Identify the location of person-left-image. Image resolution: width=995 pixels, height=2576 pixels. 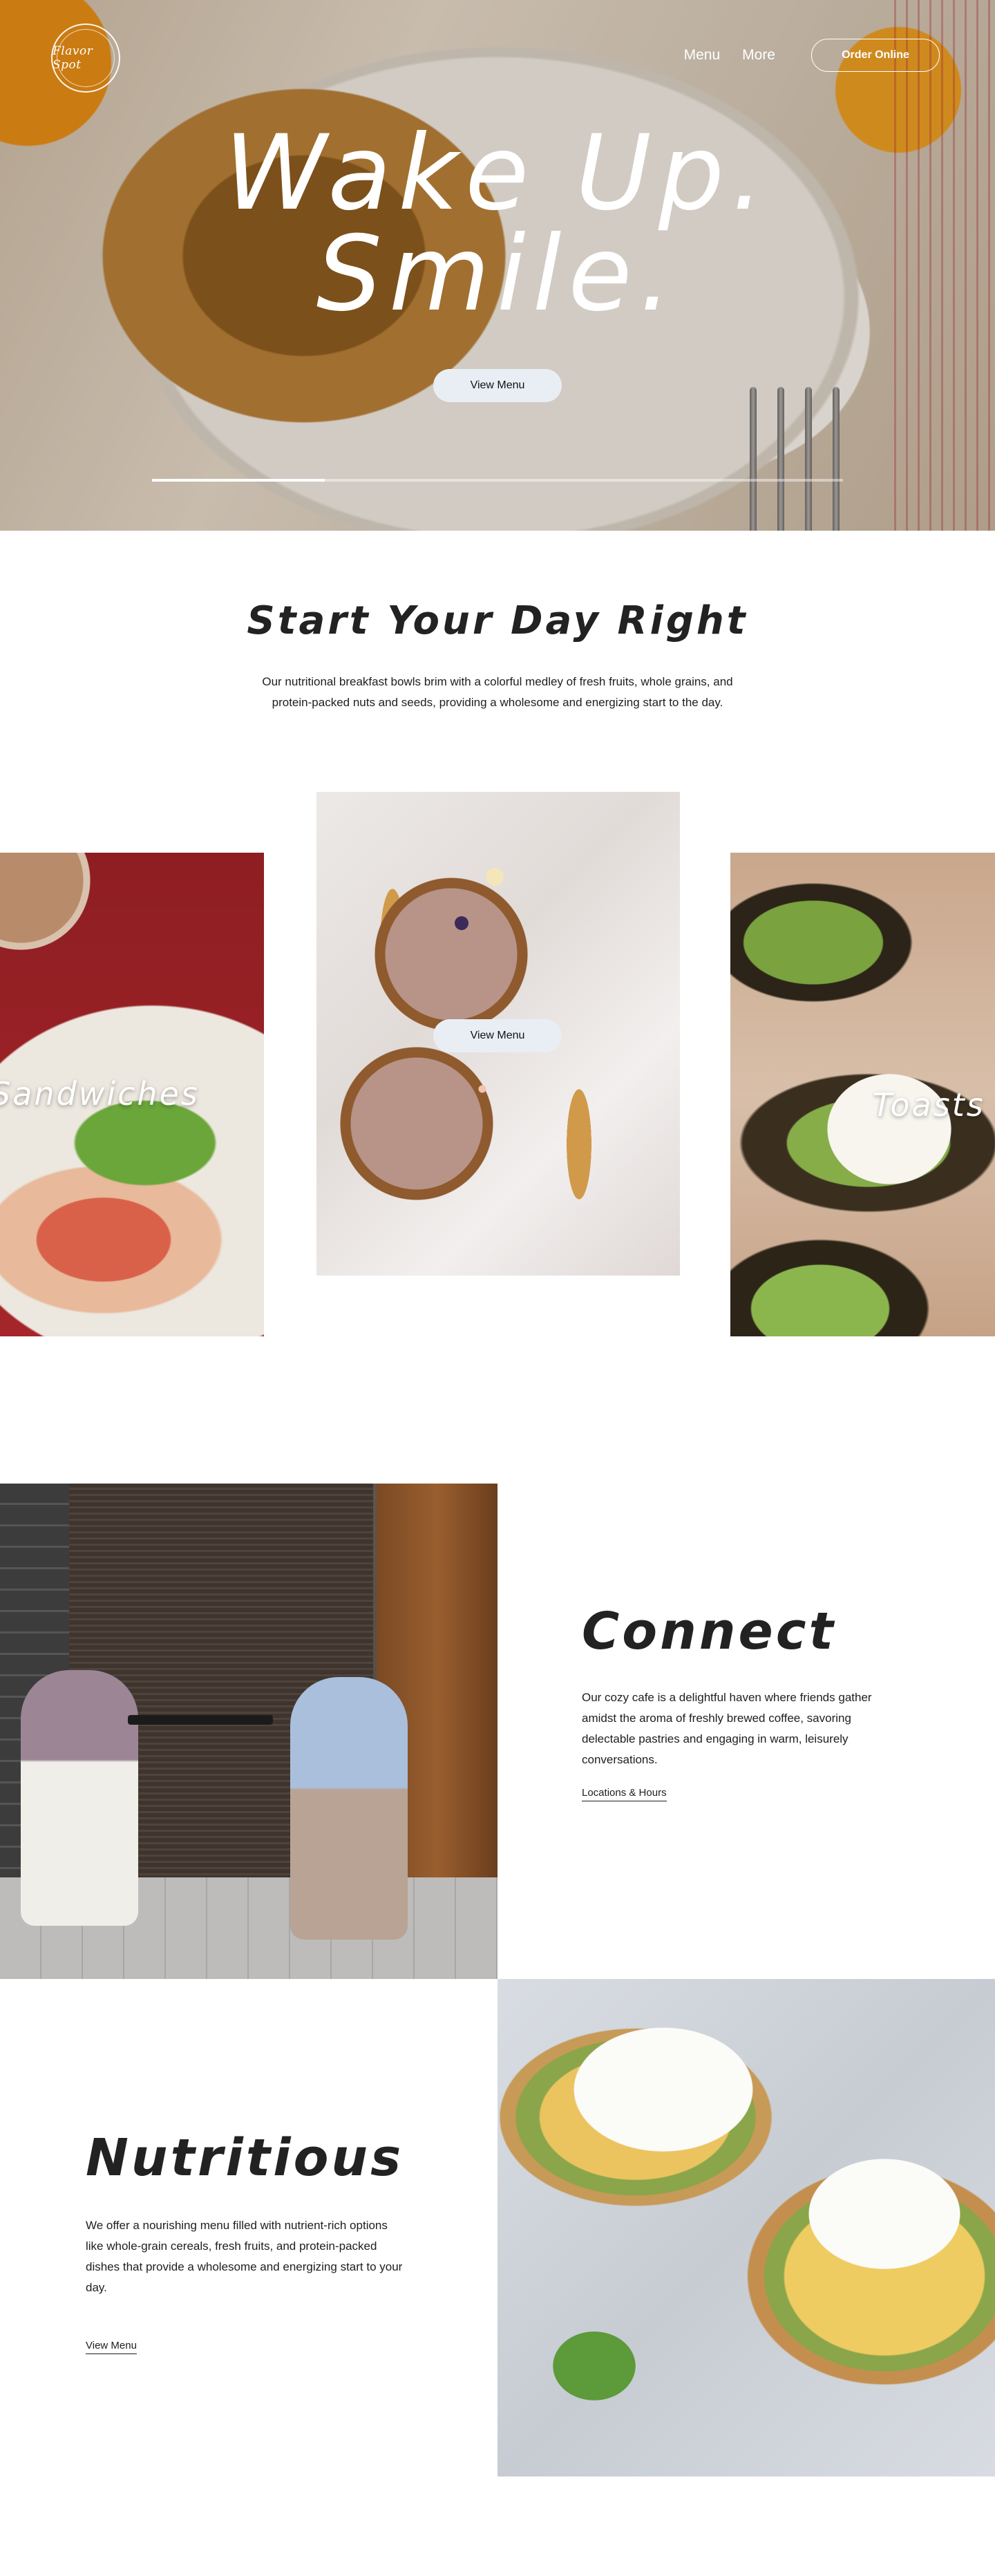
(79, 1798).